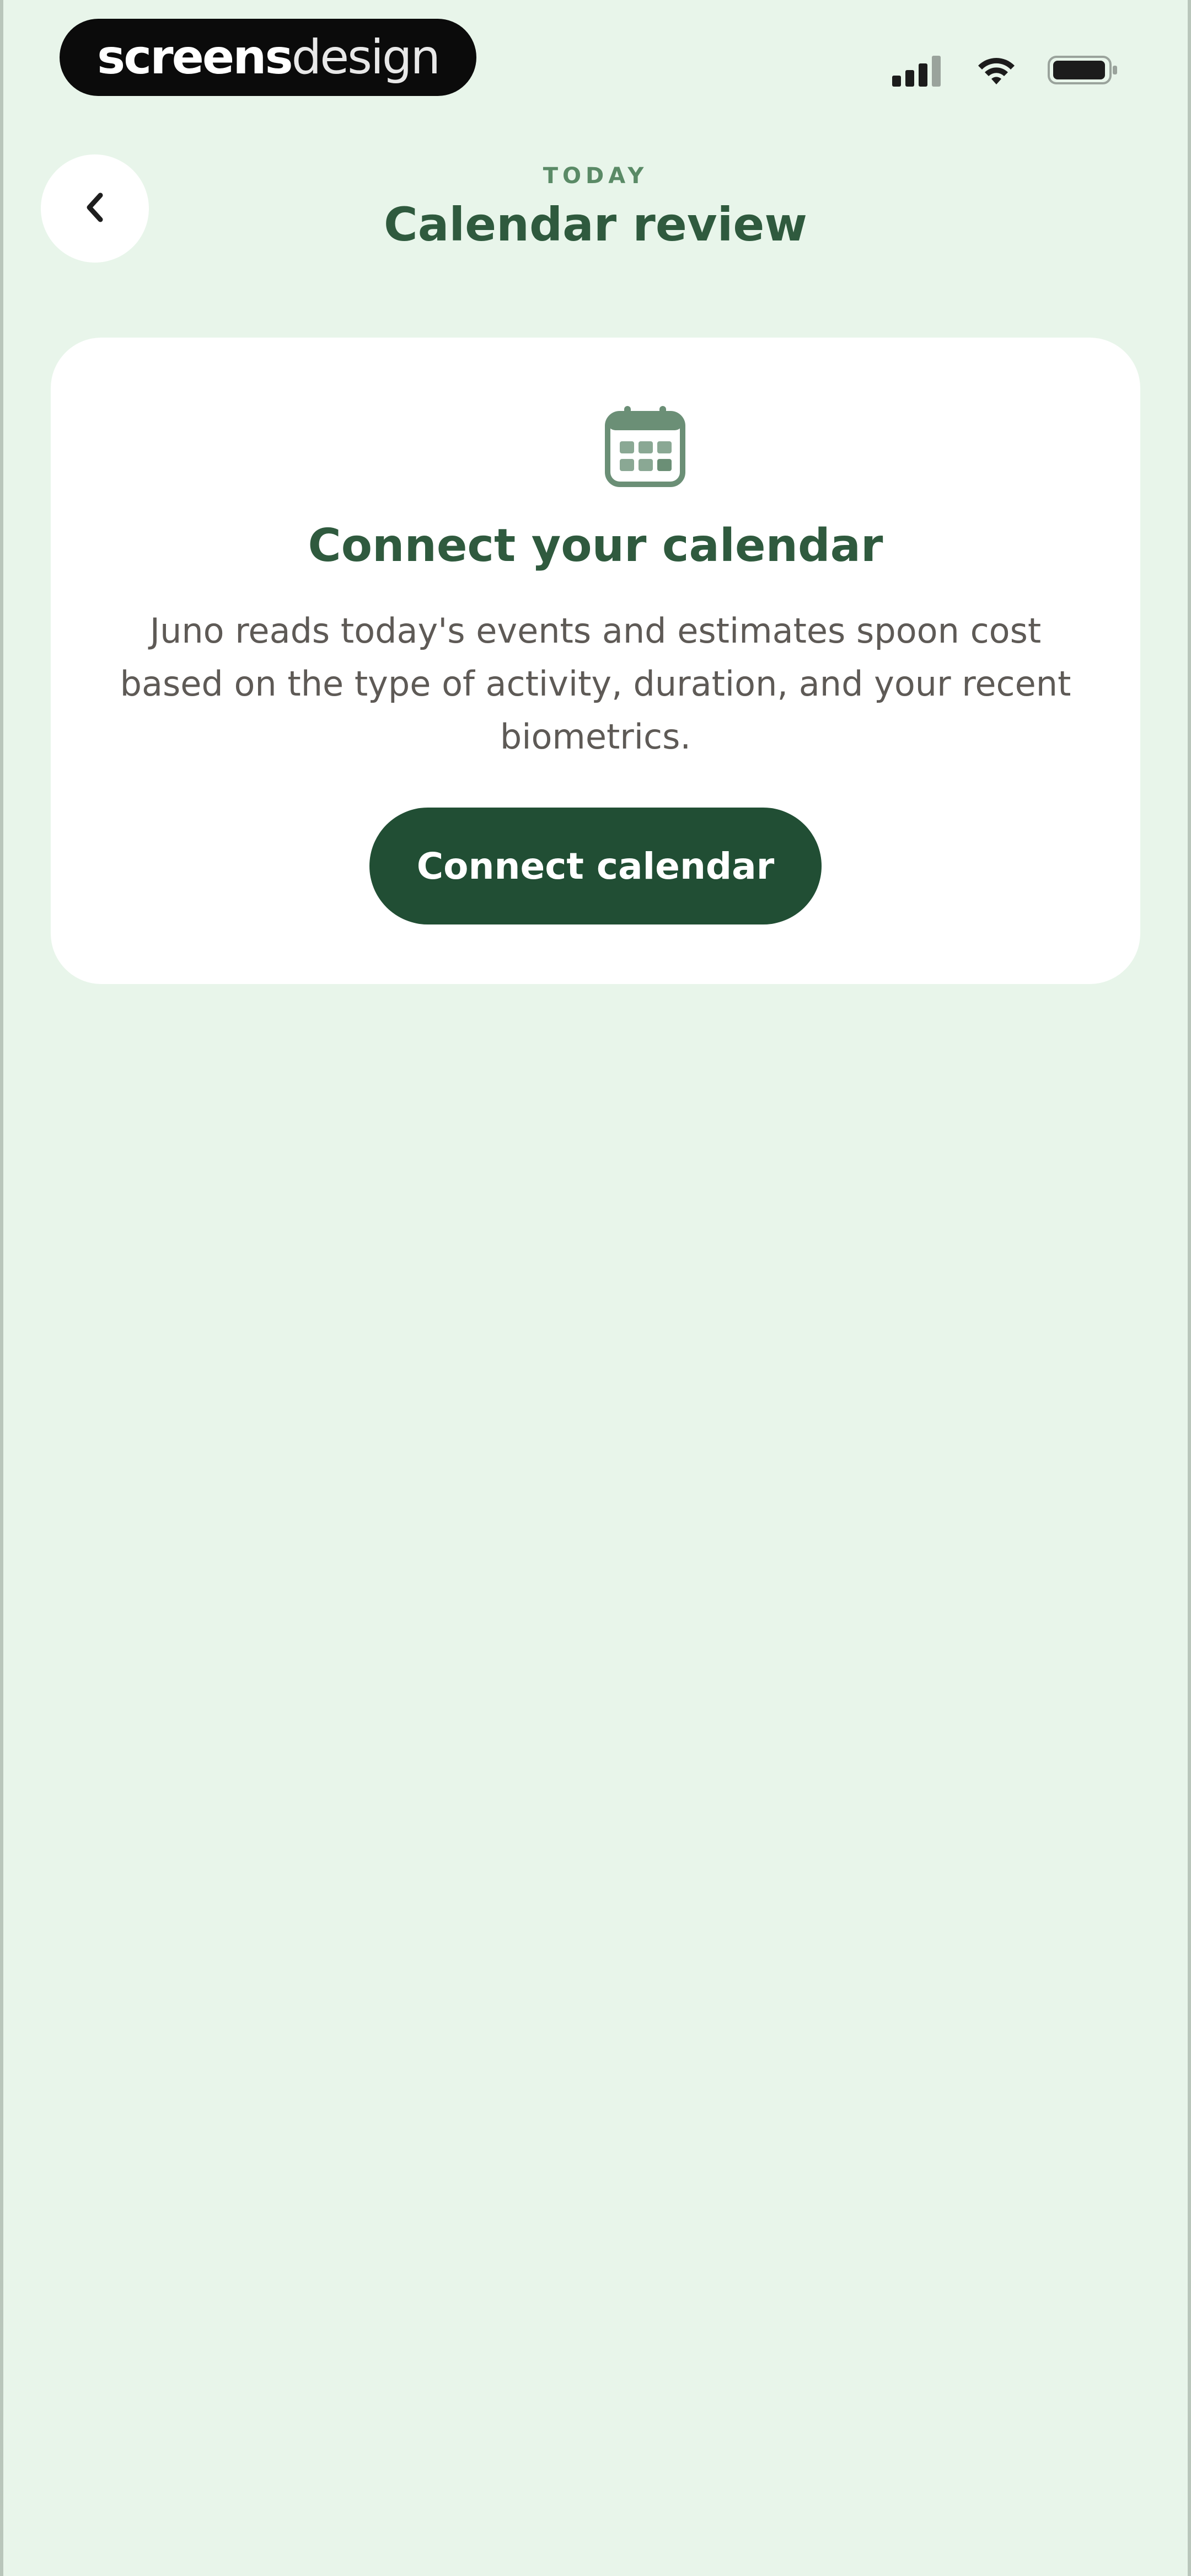 Image resolution: width=1191 pixels, height=2576 pixels. What do you see at coordinates (595, 60) in the screenshot?
I see `status-bar: screens design` at bounding box center [595, 60].